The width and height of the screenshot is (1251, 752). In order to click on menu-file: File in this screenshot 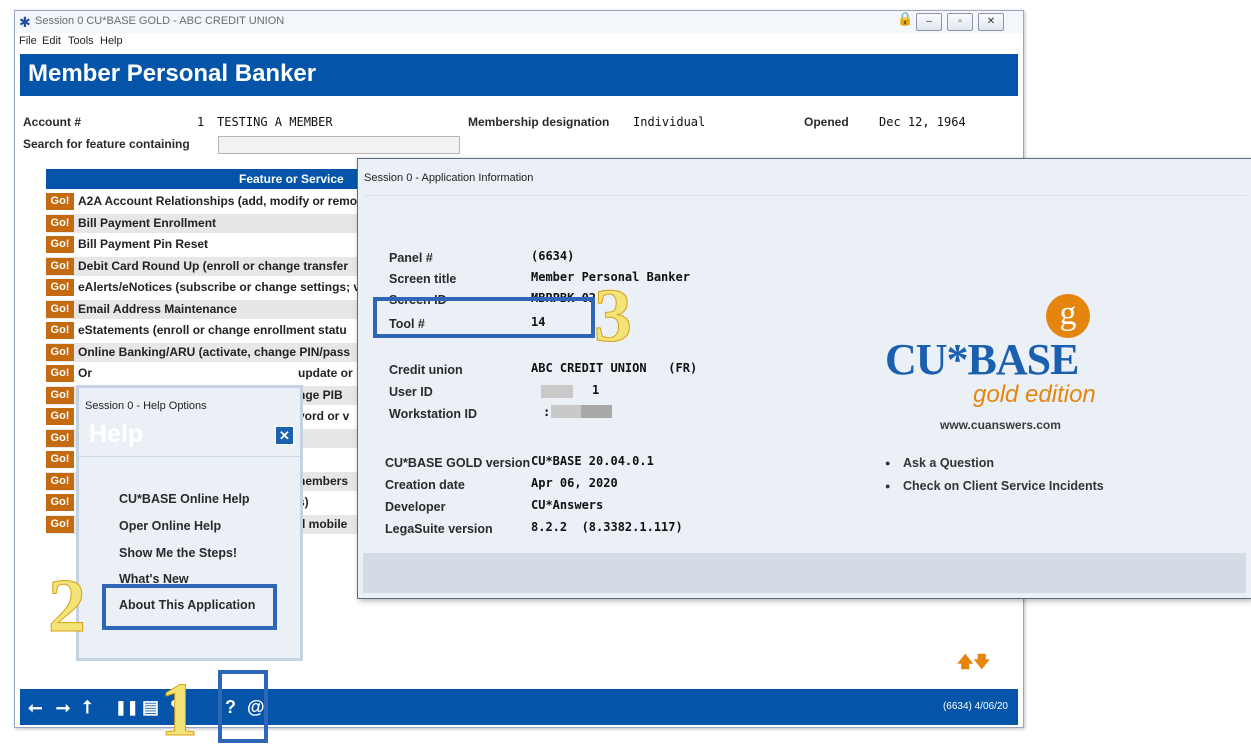, I will do `click(28, 41)`.